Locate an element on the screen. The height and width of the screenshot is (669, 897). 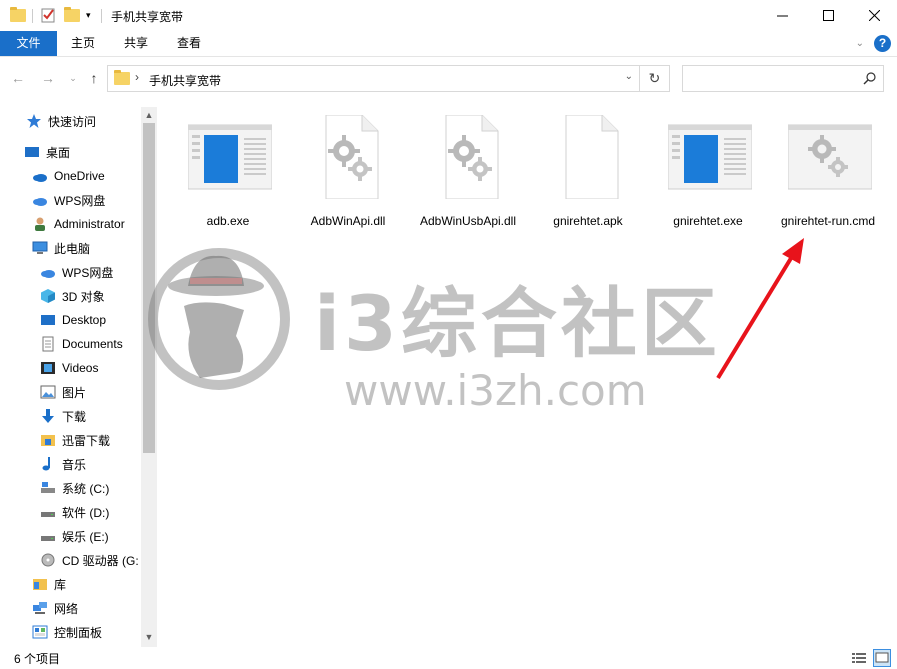
close-button is located at coordinates (874, 15).